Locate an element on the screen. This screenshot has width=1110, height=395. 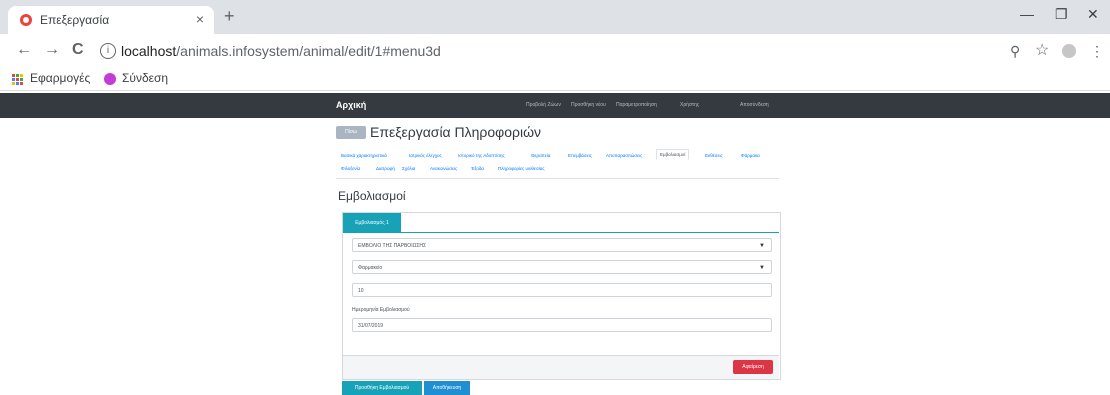
bookmark-apps: Εφαρμογές is located at coordinates (60, 78).